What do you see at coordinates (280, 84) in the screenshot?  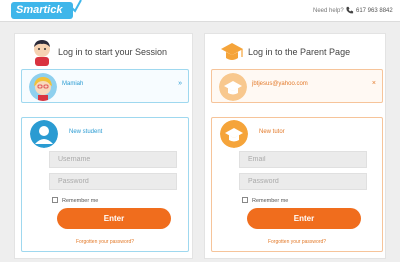 I see `parent-account-email: jbtjesus@yahoo.com` at bounding box center [280, 84].